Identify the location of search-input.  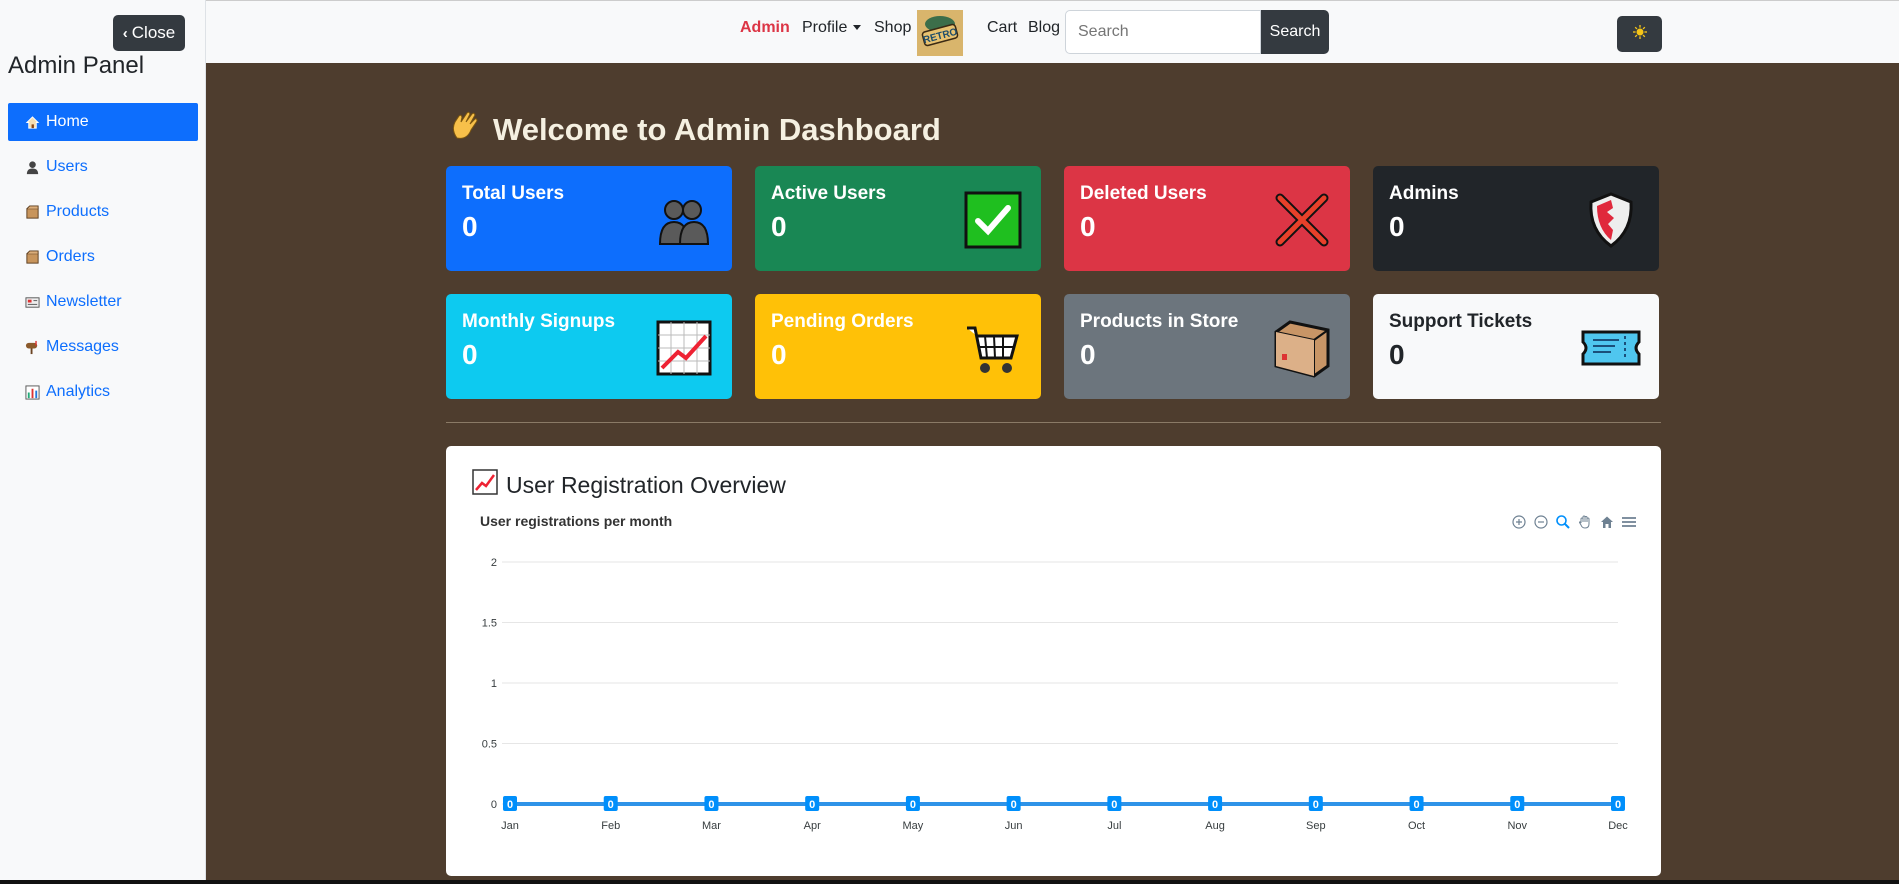
(1163, 32).